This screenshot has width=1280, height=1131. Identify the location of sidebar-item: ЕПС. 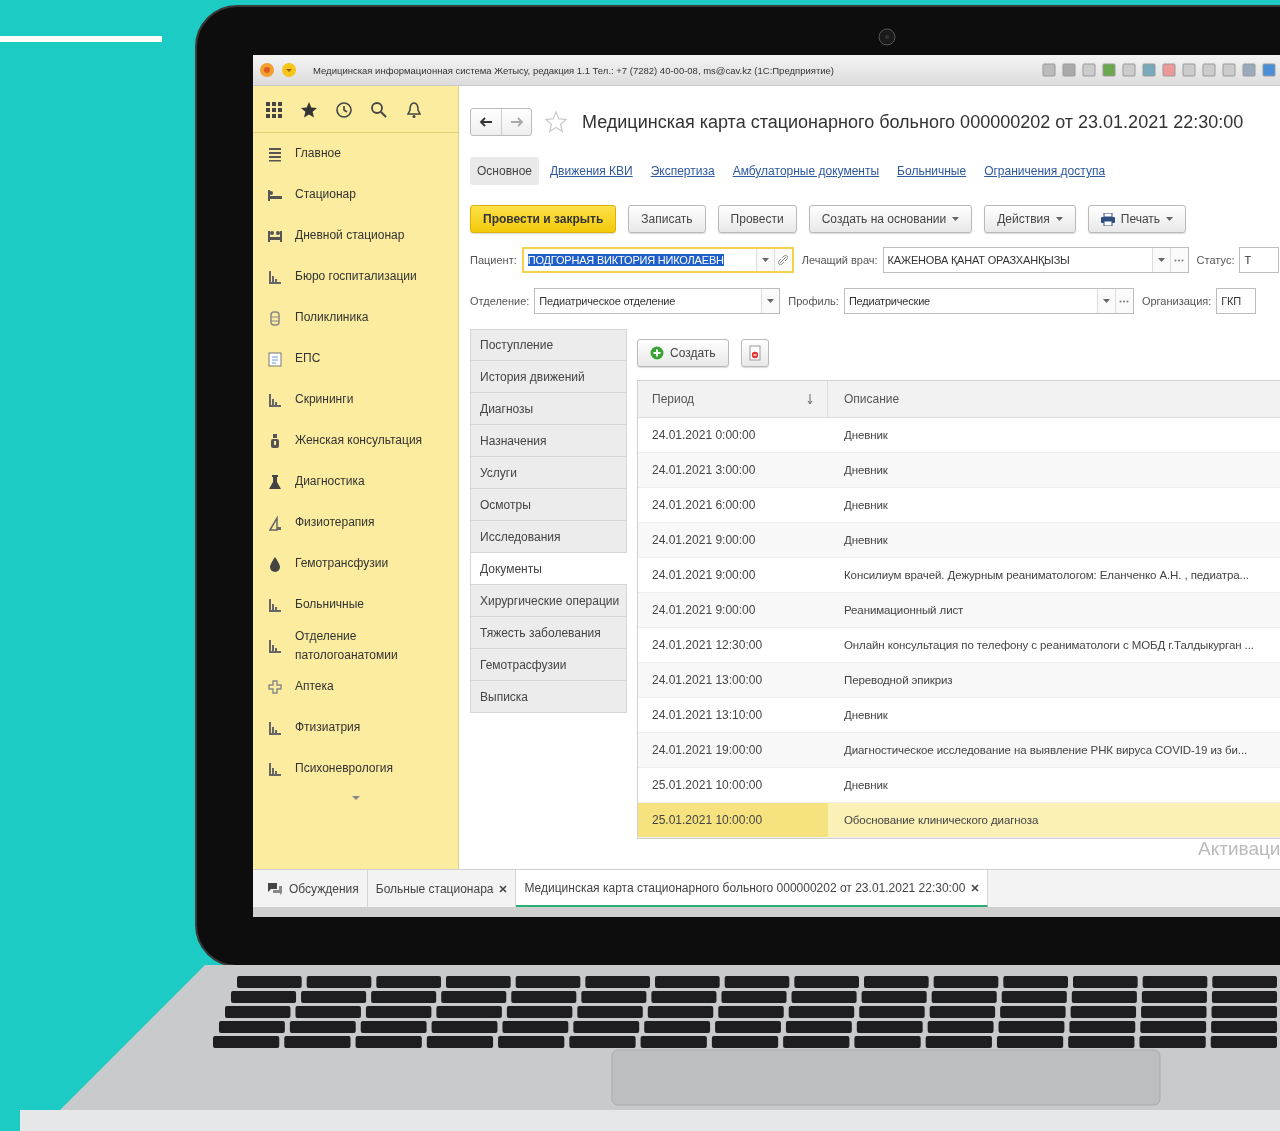
(355, 358).